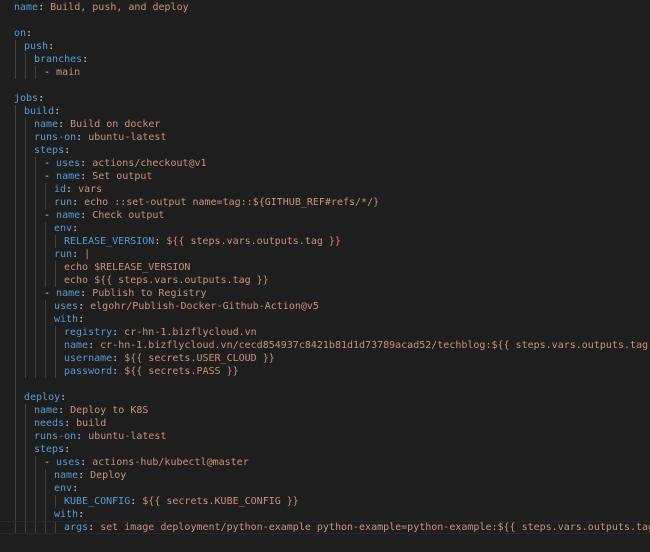 The width and height of the screenshot is (650, 552). I want to click on code-line: password: ${{ secrets.PASS }}, so click(151, 371).